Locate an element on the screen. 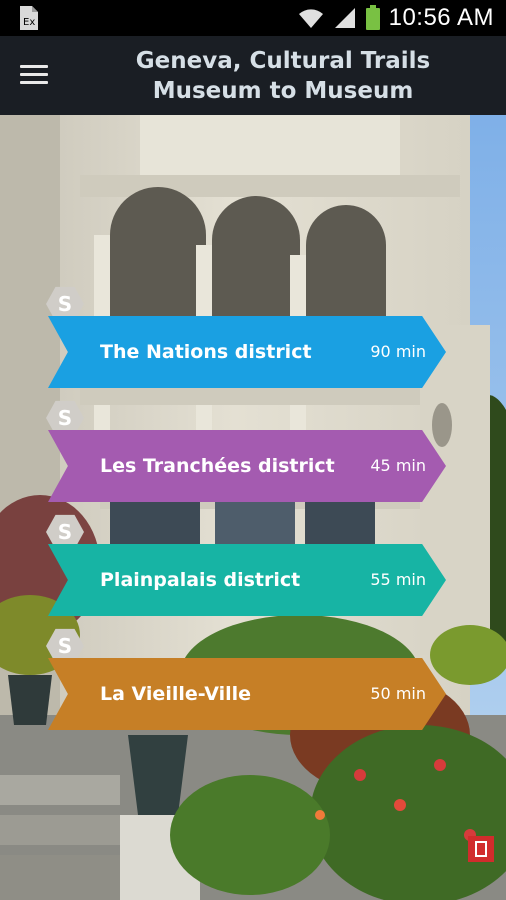 This screenshot has width=506, height=900. signal-icon is located at coordinates (344, 18).